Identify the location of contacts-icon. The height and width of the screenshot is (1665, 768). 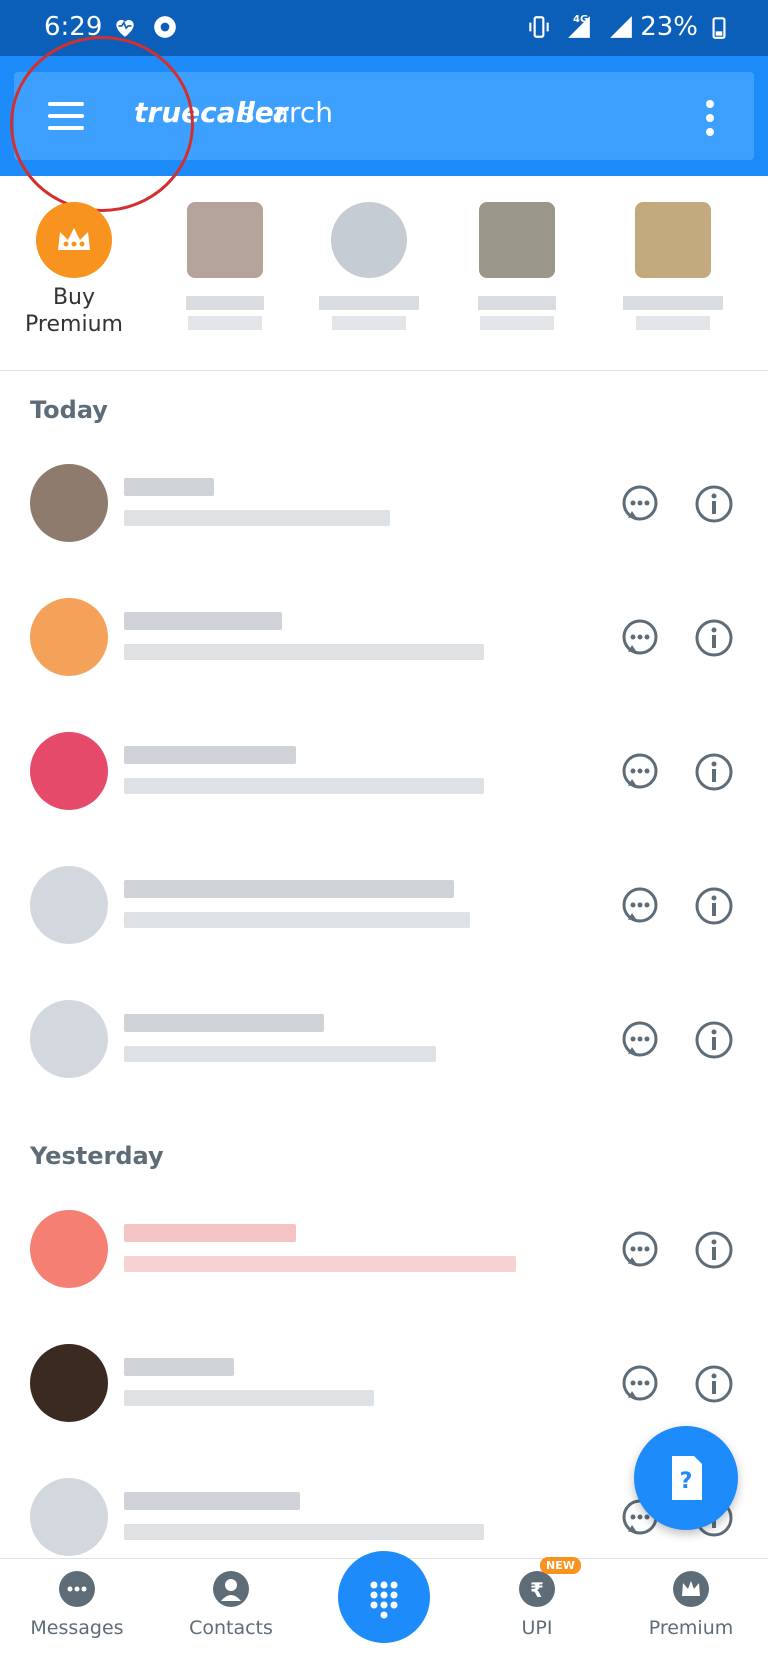
(231, 1589).